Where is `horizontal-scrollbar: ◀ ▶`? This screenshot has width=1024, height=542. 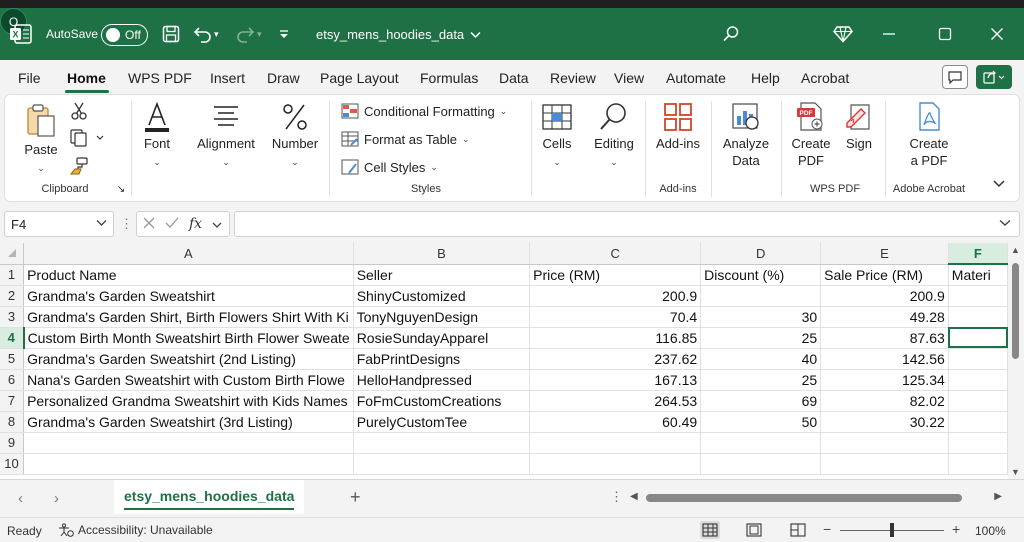
horizontal-scrollbar: ◀ ▶ is located at coordinates (816, 498).